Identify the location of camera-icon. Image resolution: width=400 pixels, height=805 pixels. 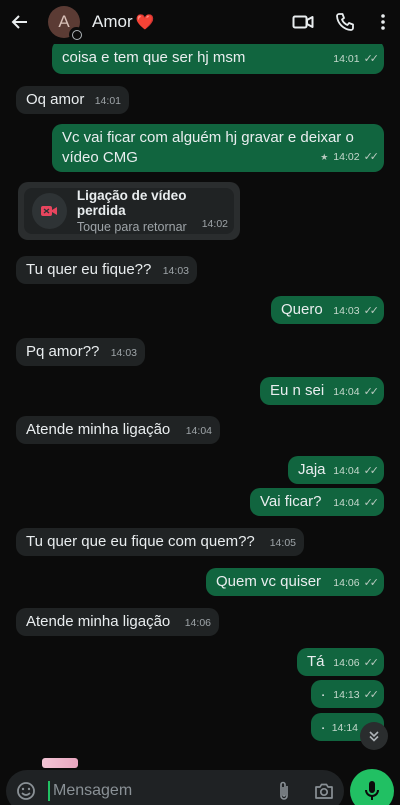
(324, 791).